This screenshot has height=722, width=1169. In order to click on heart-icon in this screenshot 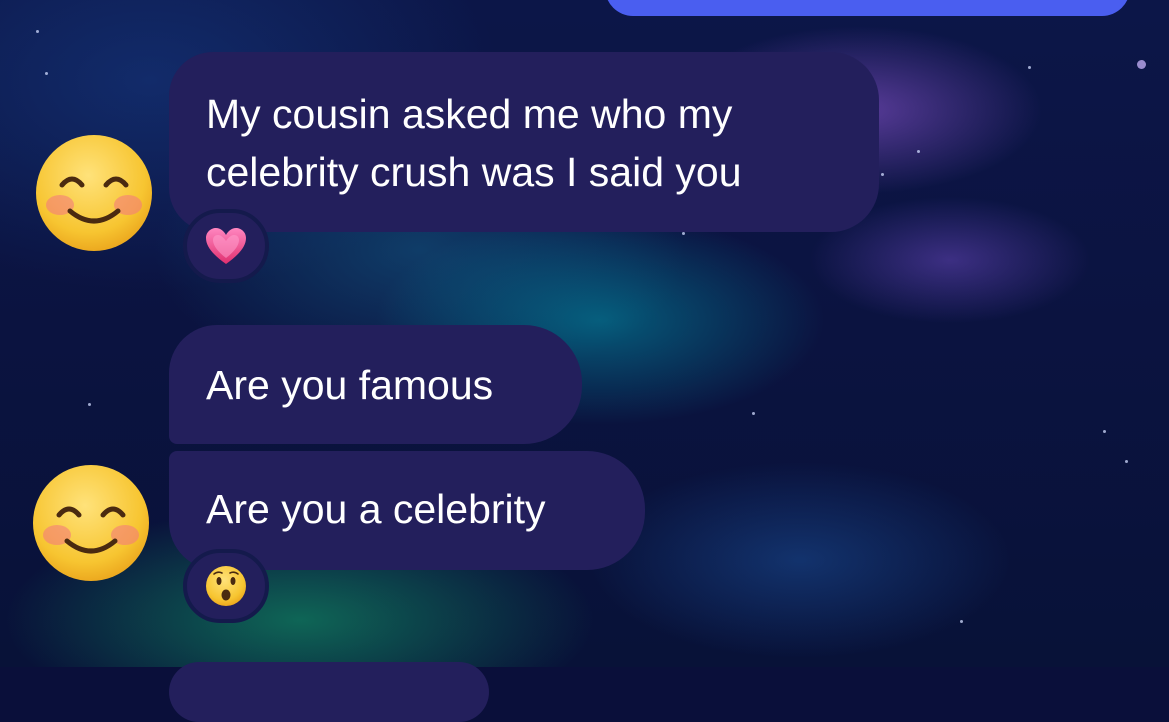, I will do `click(226, 246)`.